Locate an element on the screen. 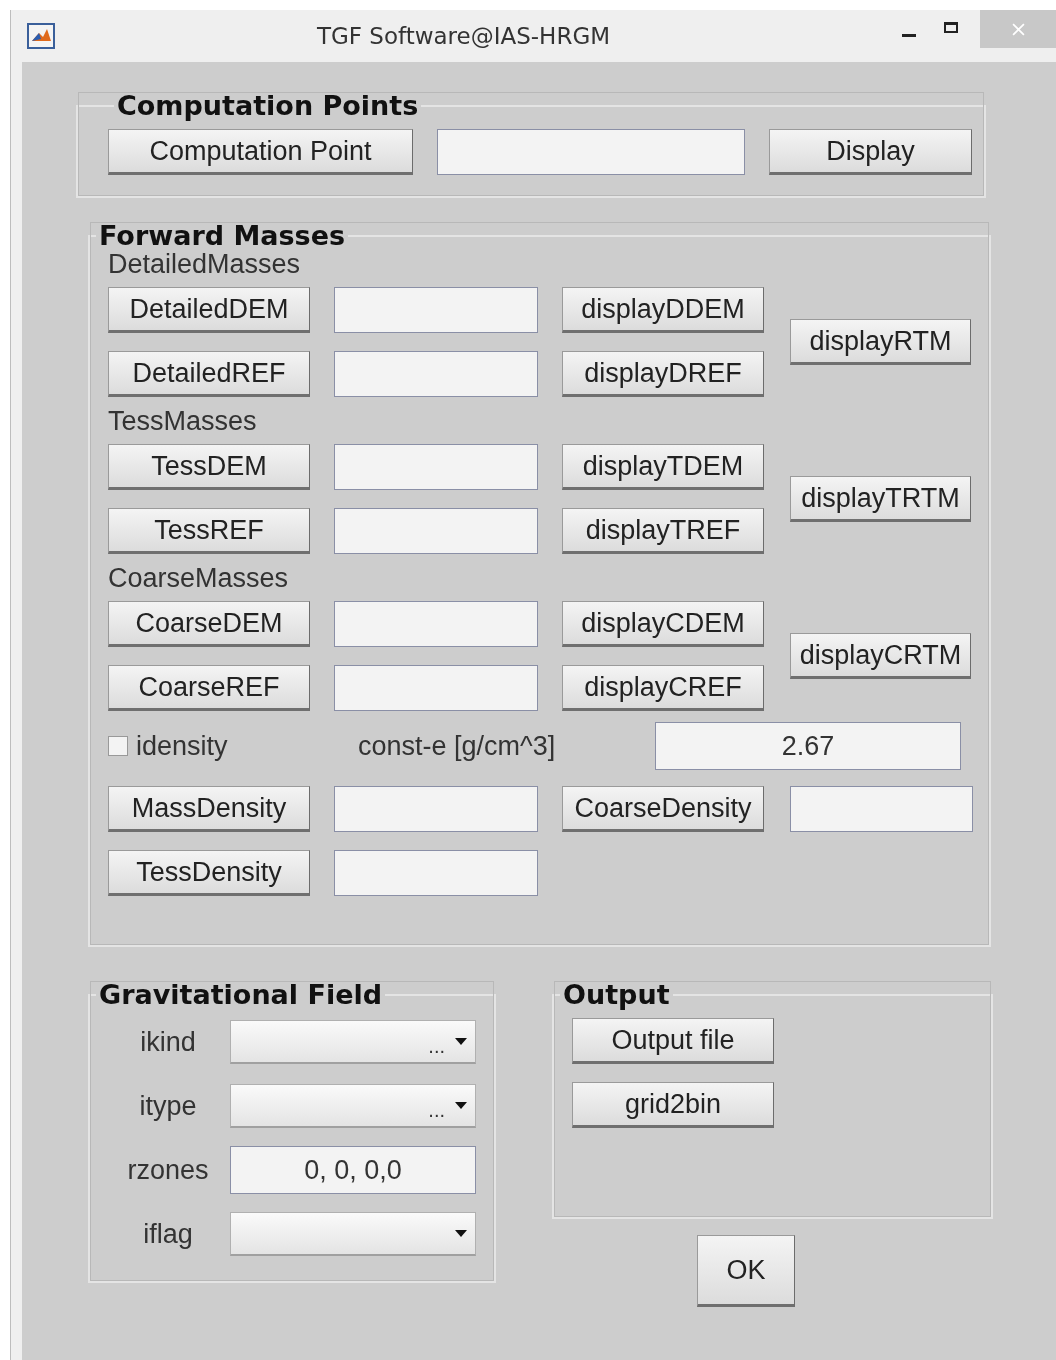 This screenshot has width=1056, height=1360. group-title: Gravitational Field is located at coordinates (241, 994).